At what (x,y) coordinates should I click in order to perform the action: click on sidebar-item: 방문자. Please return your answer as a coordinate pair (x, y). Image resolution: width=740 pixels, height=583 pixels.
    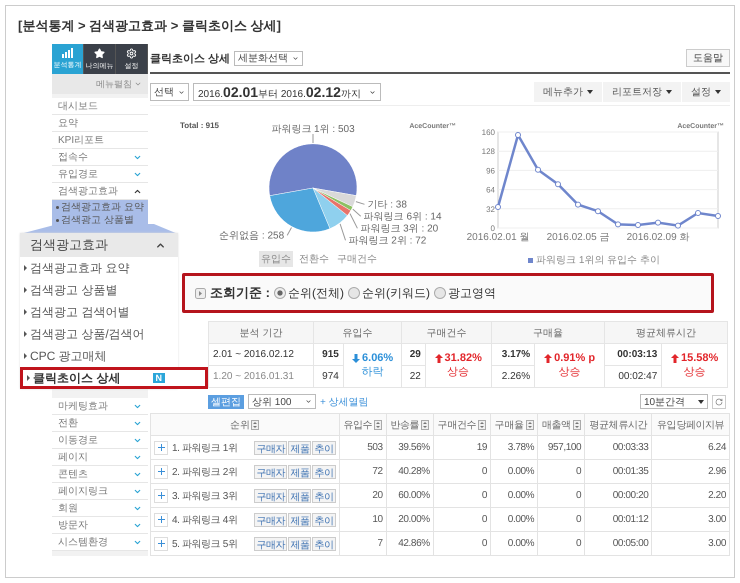
    Looking at the image, I should click on (100, 525).